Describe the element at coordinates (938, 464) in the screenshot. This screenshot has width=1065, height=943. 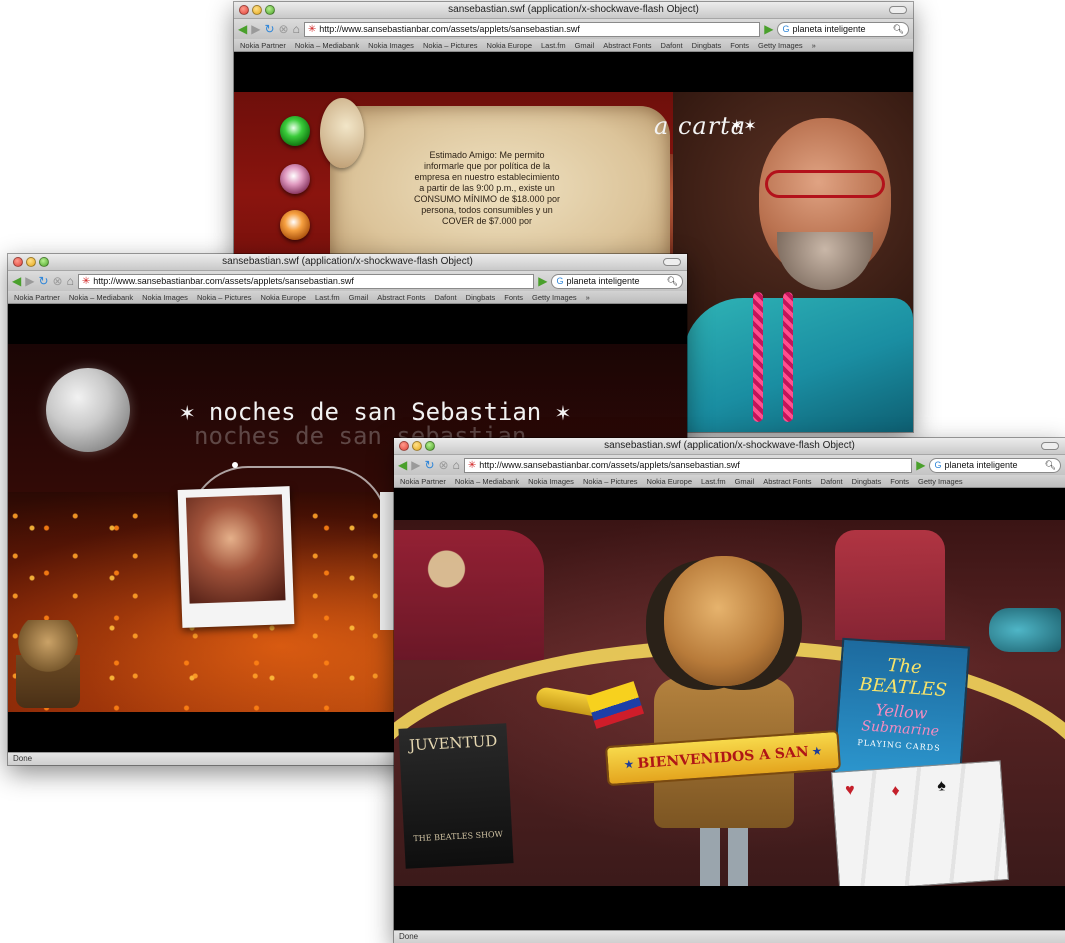
I see `google-icon: G` at that location.